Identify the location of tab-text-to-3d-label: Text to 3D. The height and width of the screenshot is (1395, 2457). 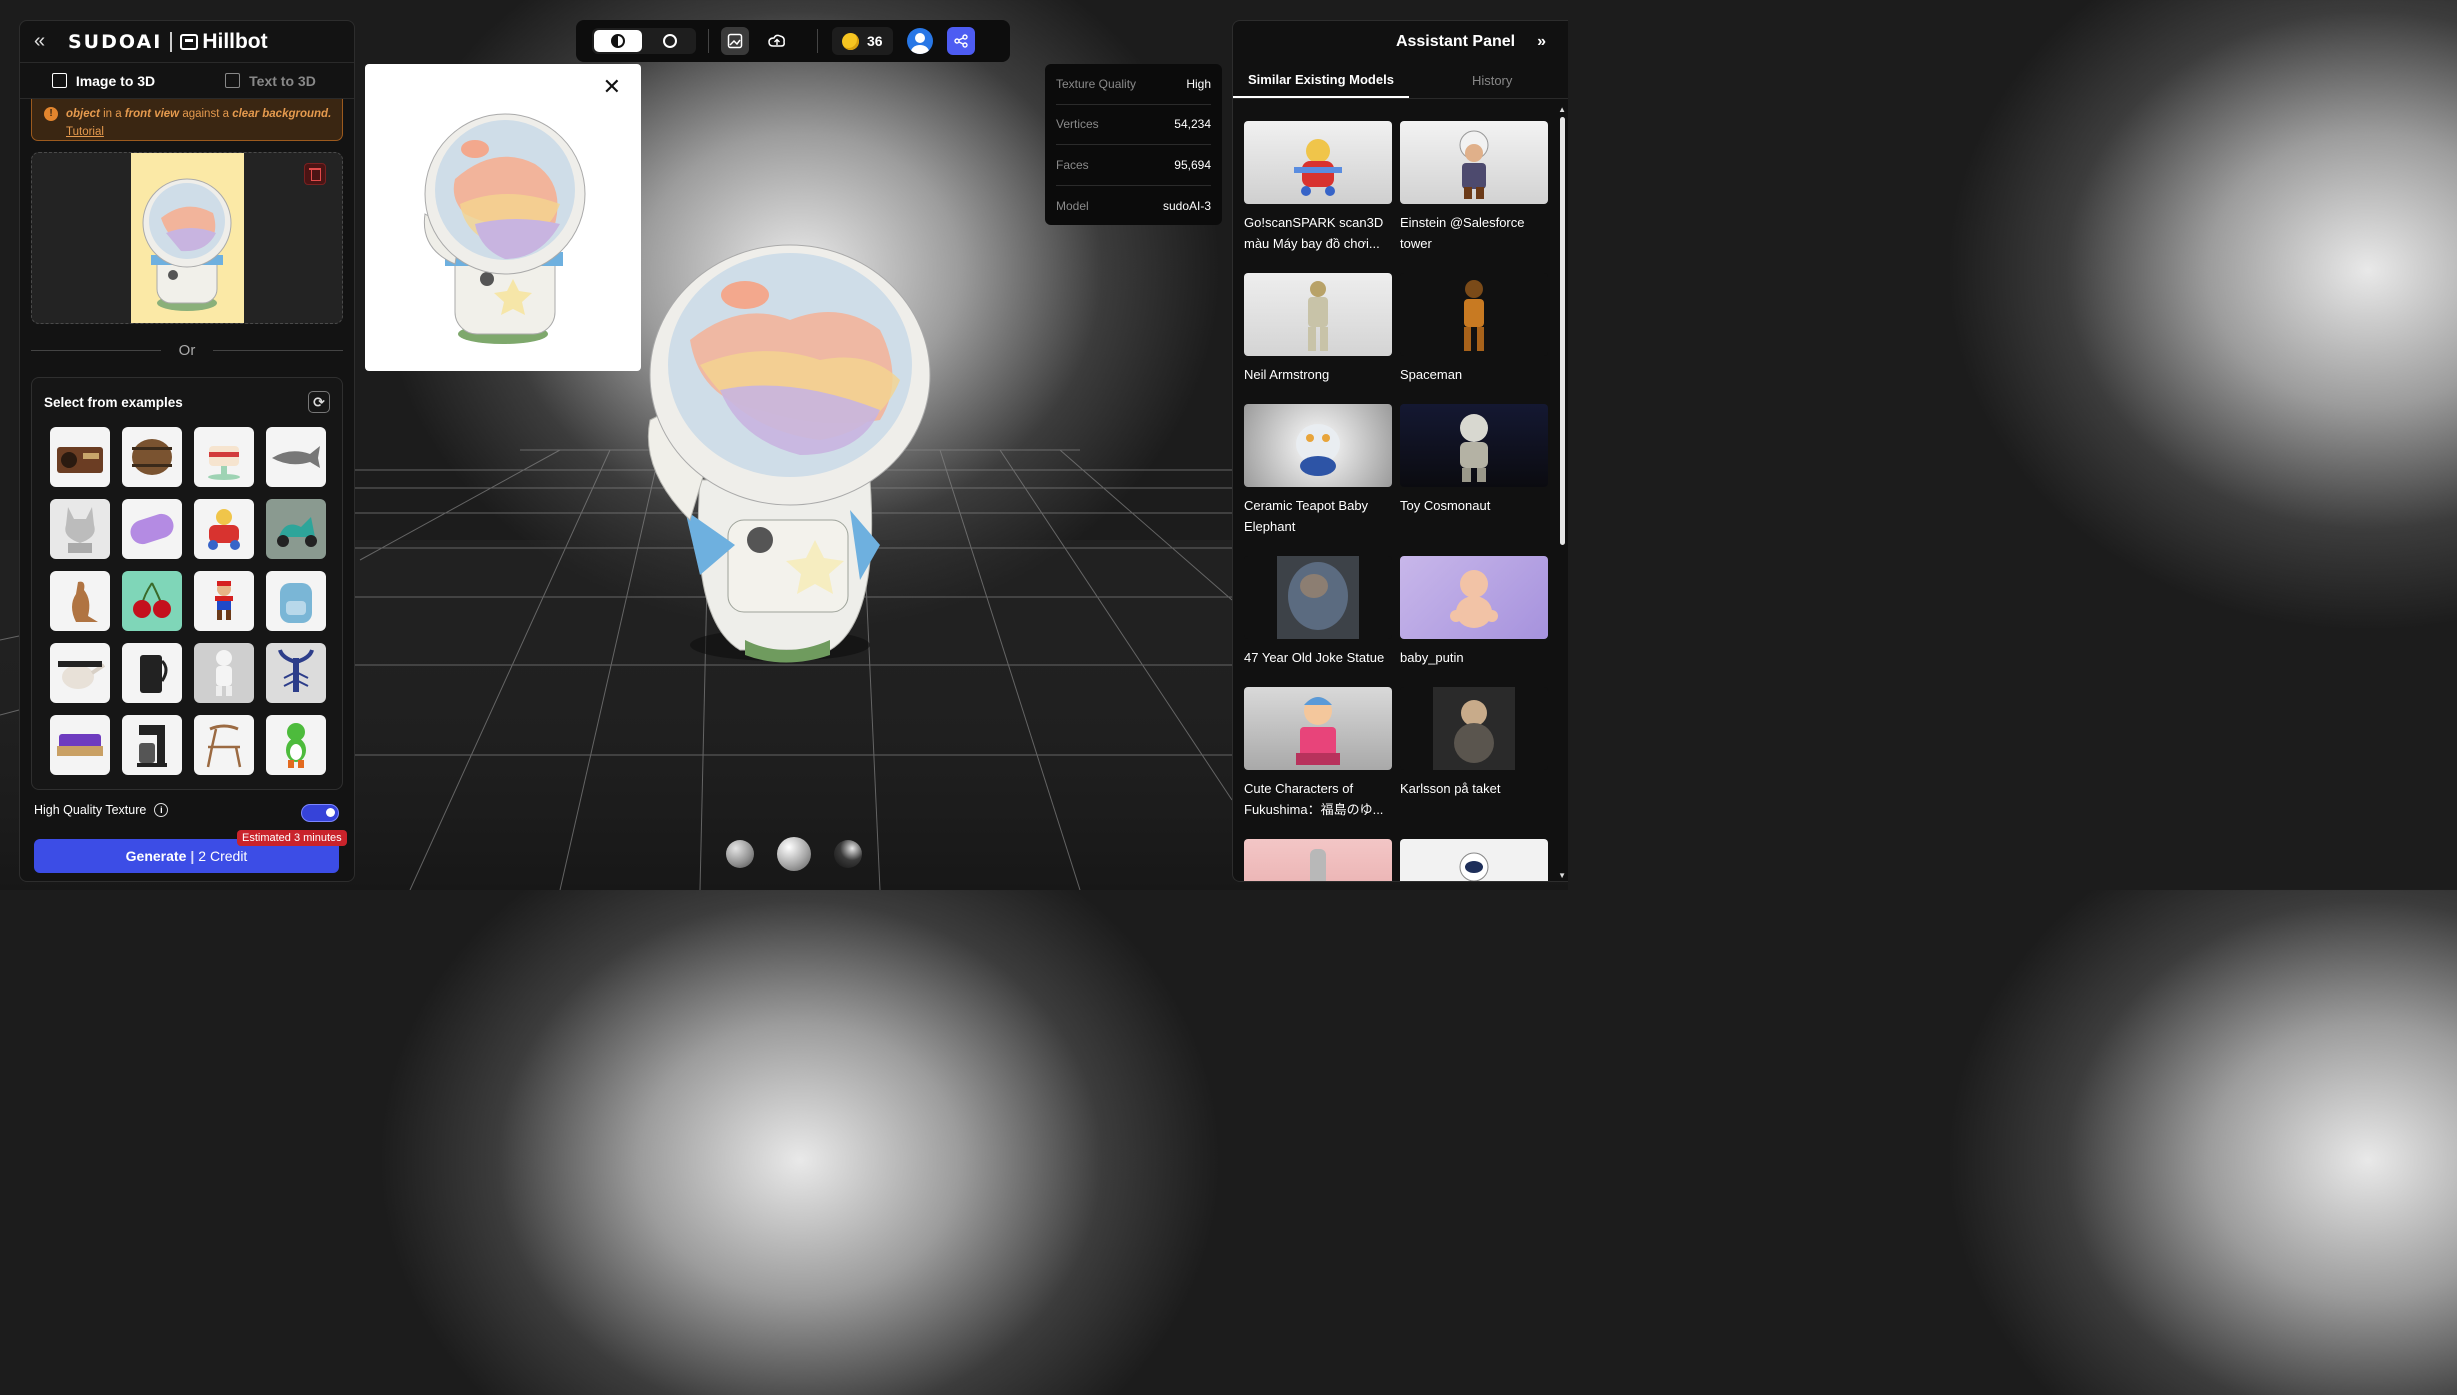
(282, 80).